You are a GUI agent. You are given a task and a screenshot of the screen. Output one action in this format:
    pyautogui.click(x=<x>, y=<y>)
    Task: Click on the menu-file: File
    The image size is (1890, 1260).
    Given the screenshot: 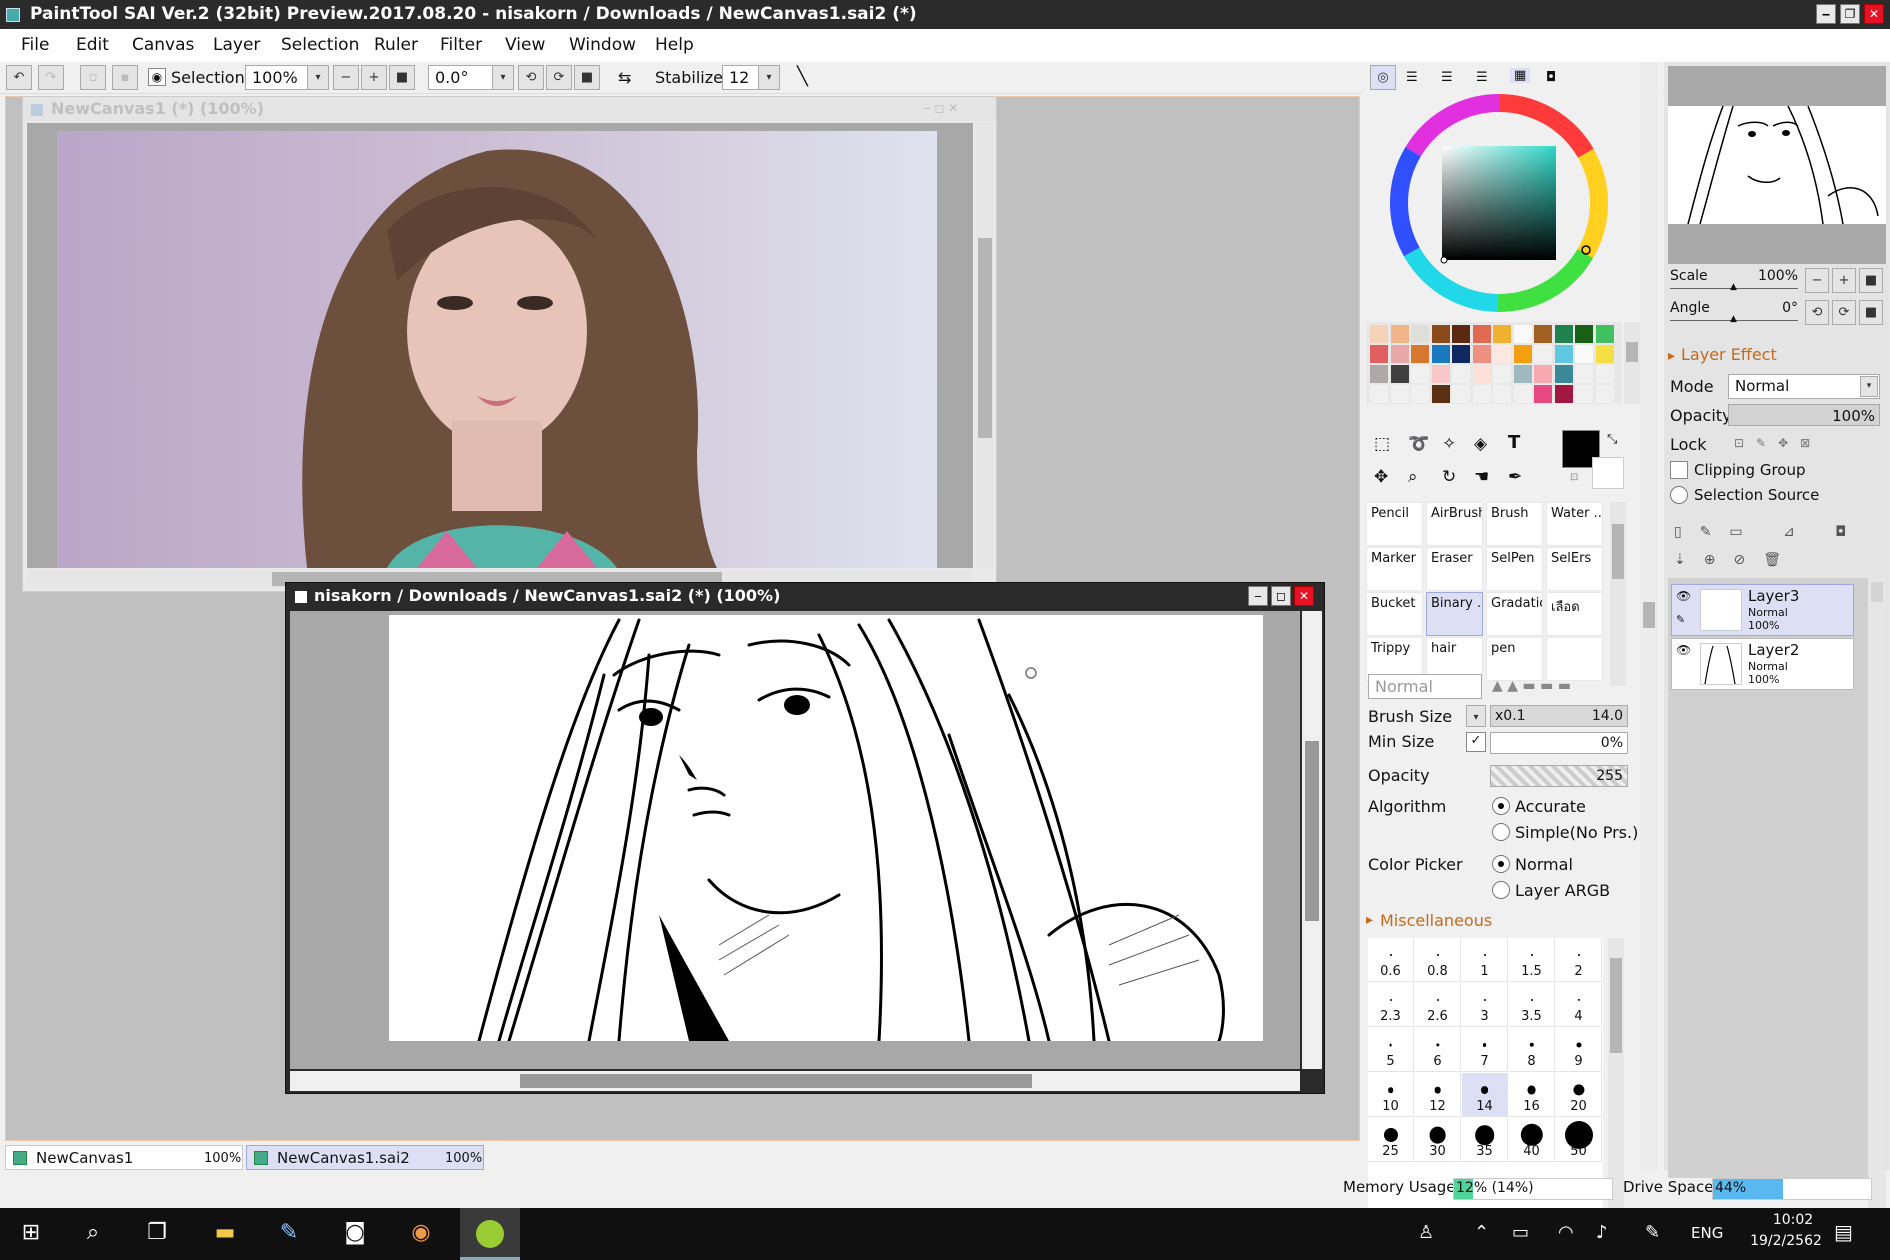 What is the action you would take?
    pyautogui.click(x=35, y=45)
    